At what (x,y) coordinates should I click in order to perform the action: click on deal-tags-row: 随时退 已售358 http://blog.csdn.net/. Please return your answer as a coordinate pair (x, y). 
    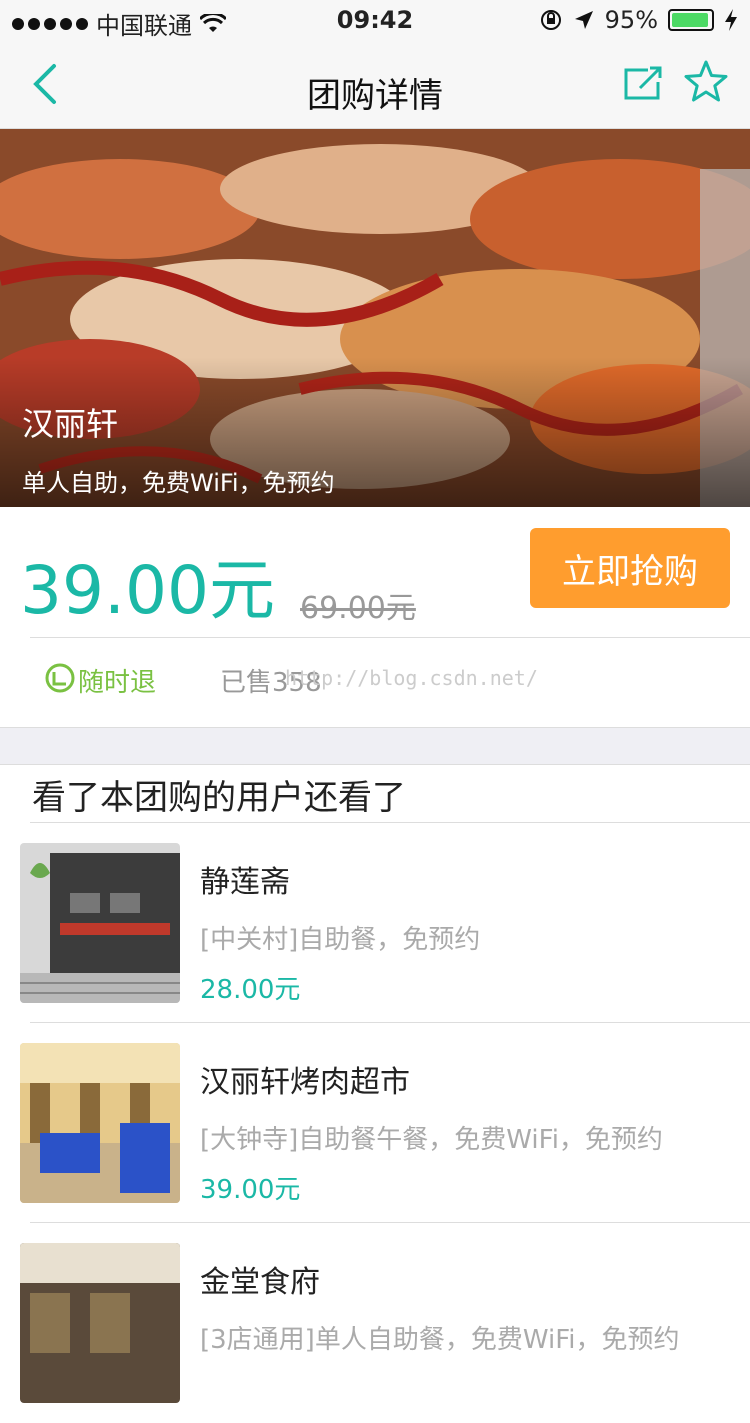
    Looking at the image, I should click on (375, 682).